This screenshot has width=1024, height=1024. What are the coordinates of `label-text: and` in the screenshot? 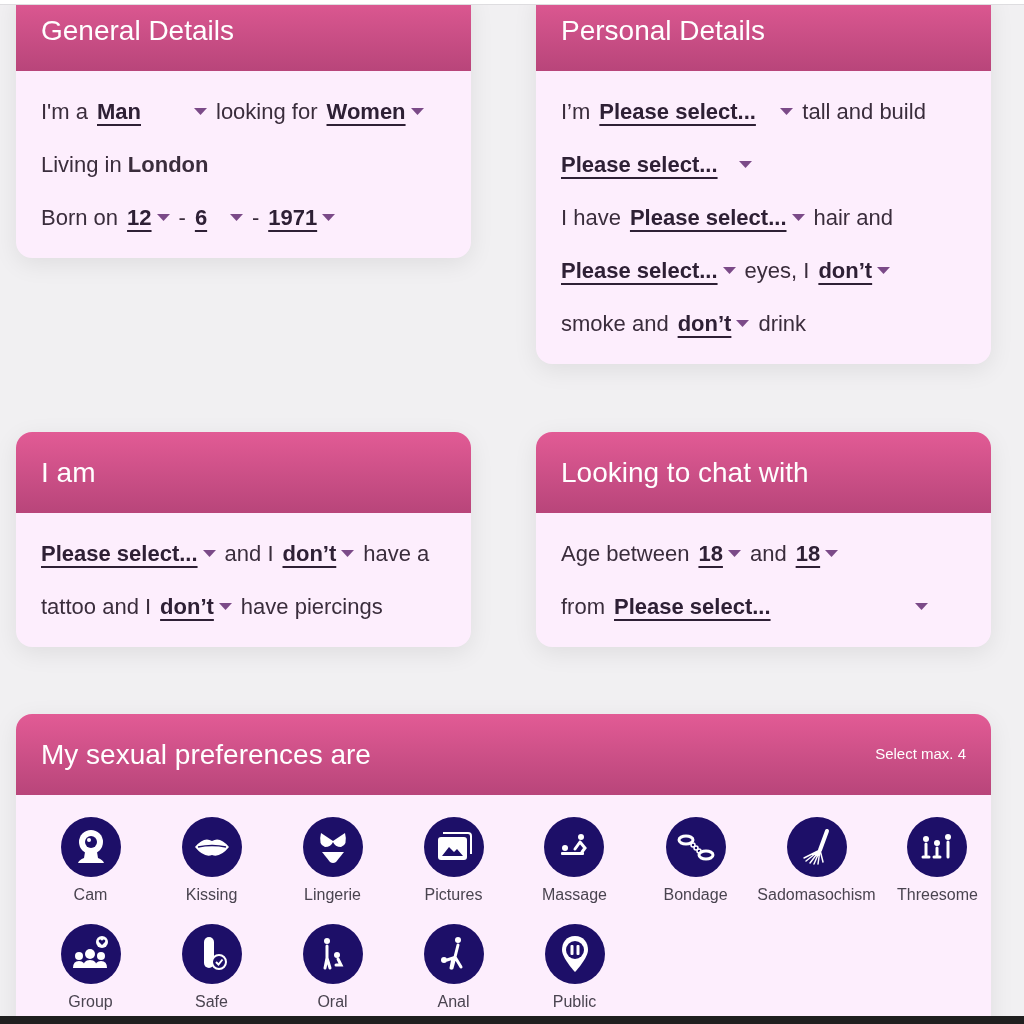 It's located at (768, 554).